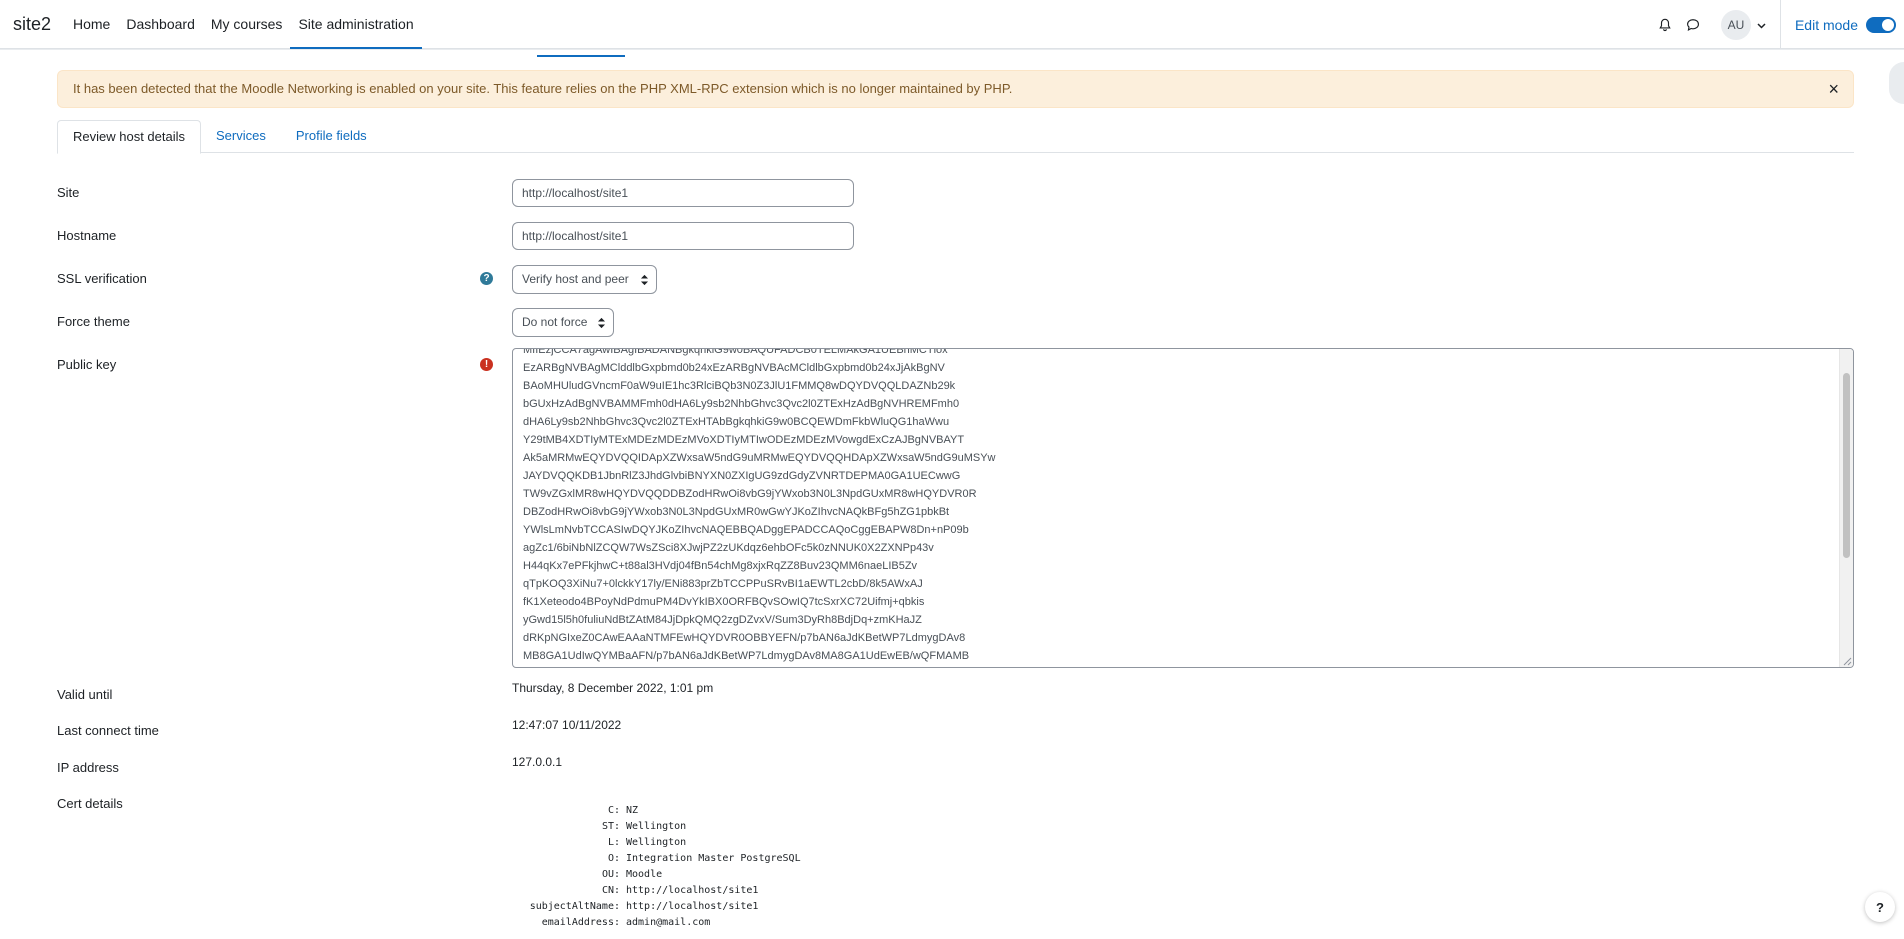 Image resolution: width=1904 pixels, height=939 pixels. What do you see at coordinates (626, 922) in the screenshot?
I see `cert-row: emailAddress: admin@mail.com` at bounding box center [626, 922].